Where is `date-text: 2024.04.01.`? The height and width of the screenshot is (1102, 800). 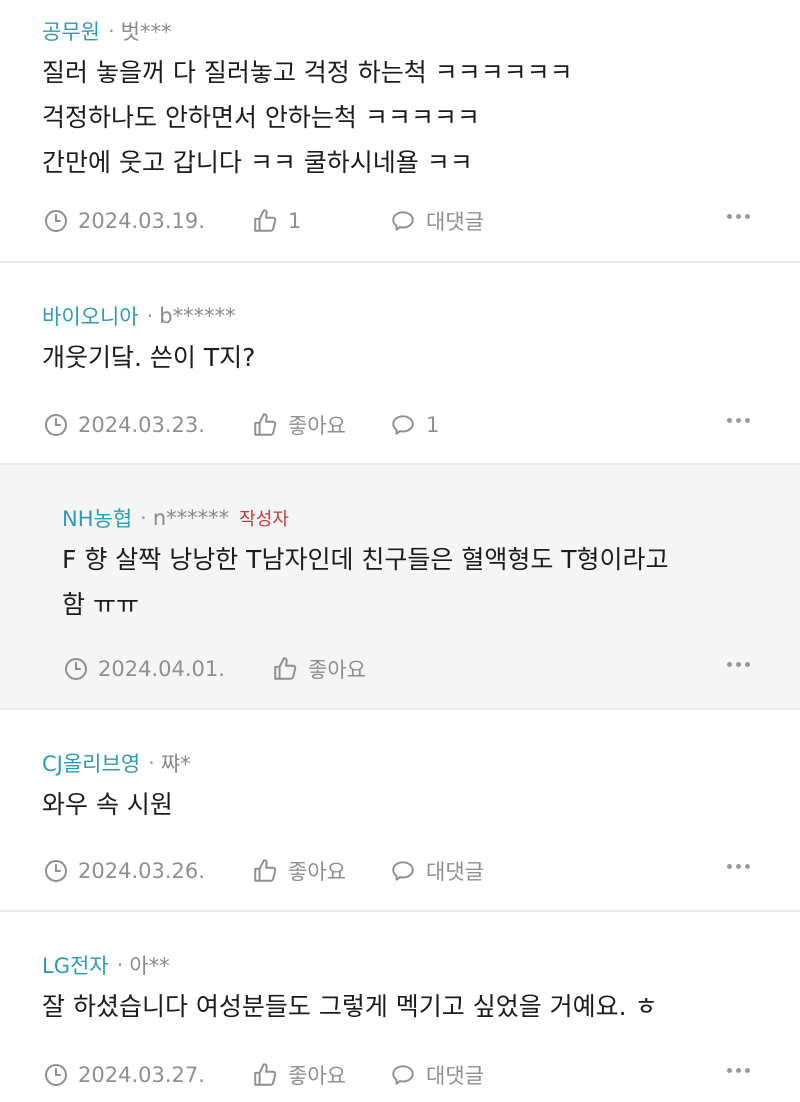
date-text: 2024.04.01. is located at coordinates (161, 669).